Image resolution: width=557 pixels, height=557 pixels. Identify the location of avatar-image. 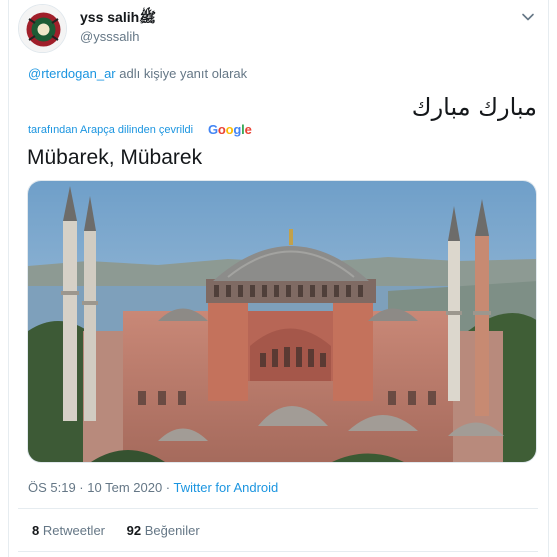
(42, 28).